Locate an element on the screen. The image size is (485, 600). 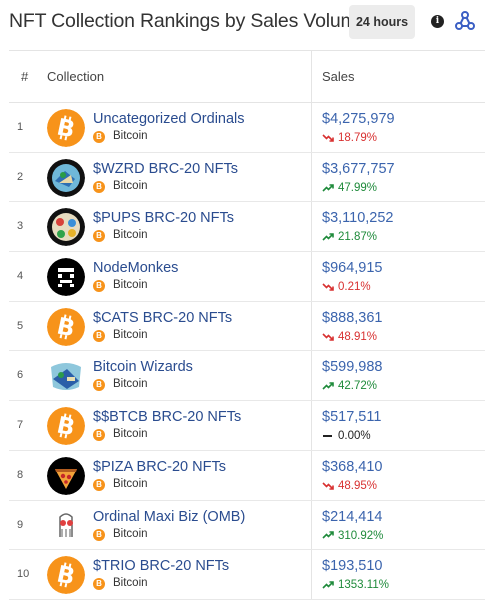
change-percent: 310.92% is located at coordinates (361, 535).